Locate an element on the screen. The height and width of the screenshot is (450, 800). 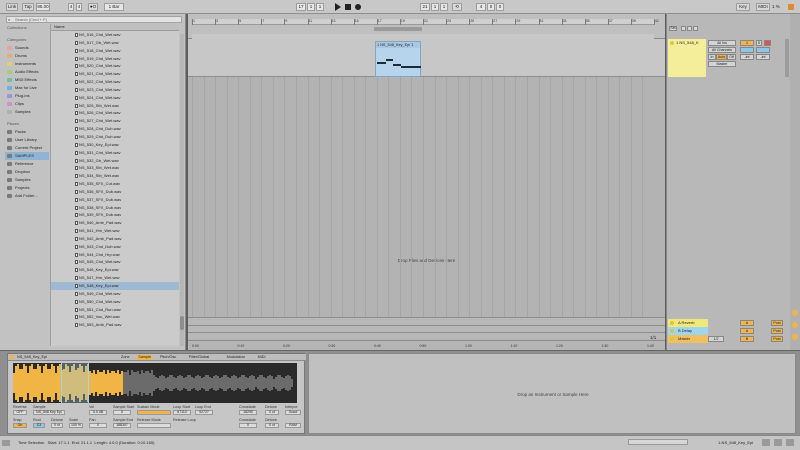
master-output-select: 1/2 is located at coordinates (716, 339).